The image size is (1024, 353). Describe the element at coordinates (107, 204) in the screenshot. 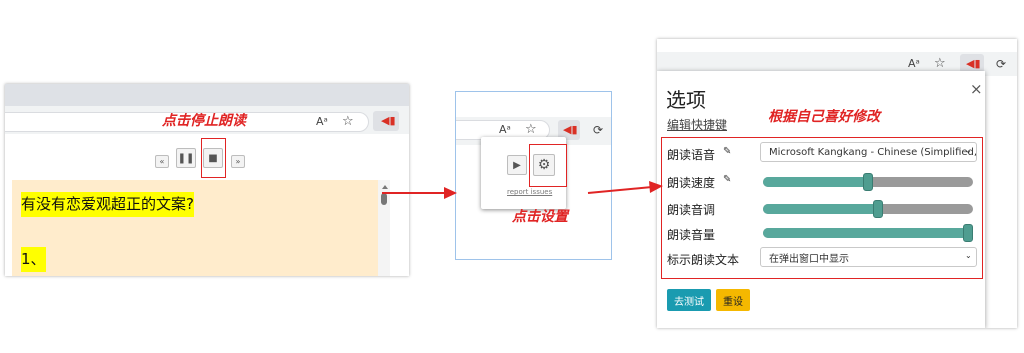

I see `text-line-1: 有没有恋爱观超正的文案?` at that location.